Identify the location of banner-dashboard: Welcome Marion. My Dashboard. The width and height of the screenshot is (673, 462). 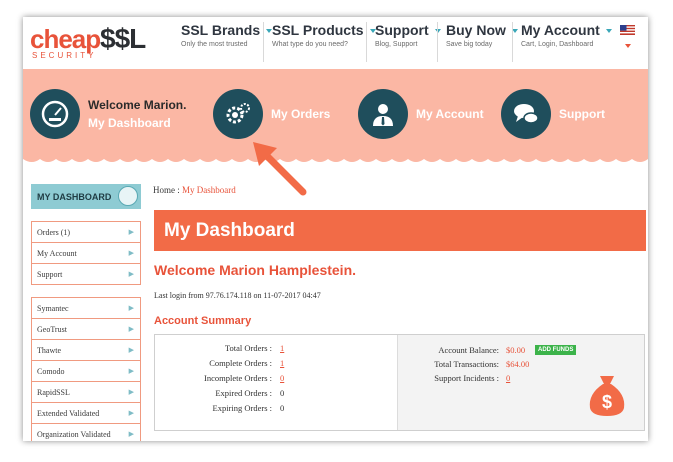
(110, 114).